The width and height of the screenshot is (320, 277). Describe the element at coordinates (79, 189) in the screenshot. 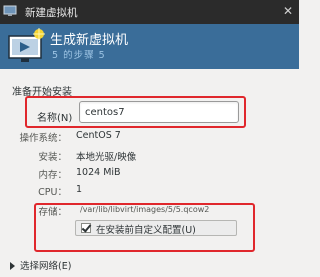

I see `cpu-value: 1` at that location.